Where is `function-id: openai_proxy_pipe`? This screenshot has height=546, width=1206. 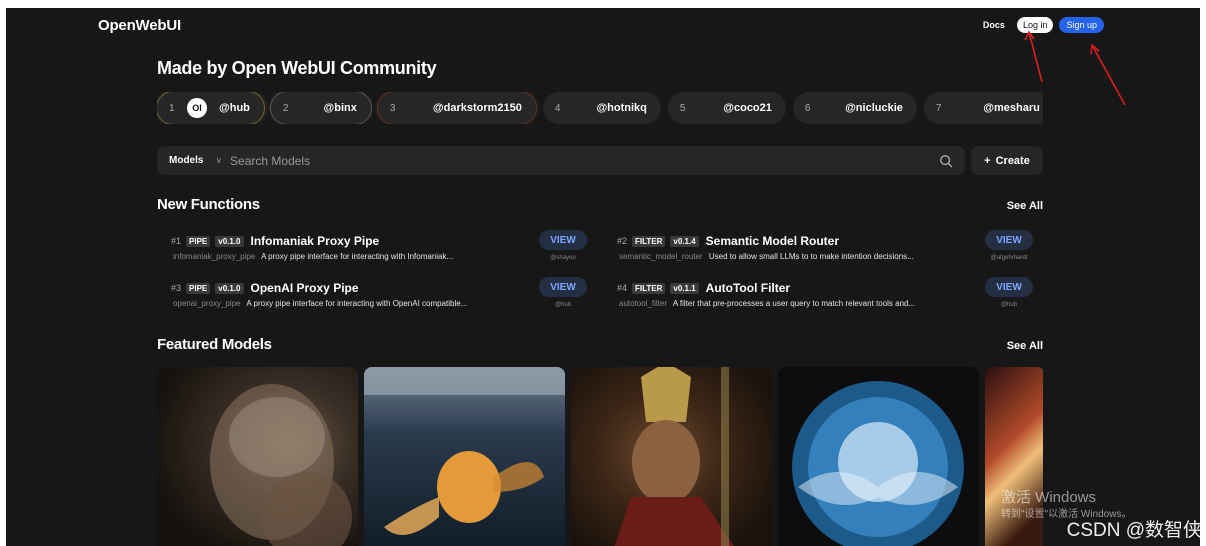
function-id: openai_proxy_pipe is located at coordinates (207, 303).